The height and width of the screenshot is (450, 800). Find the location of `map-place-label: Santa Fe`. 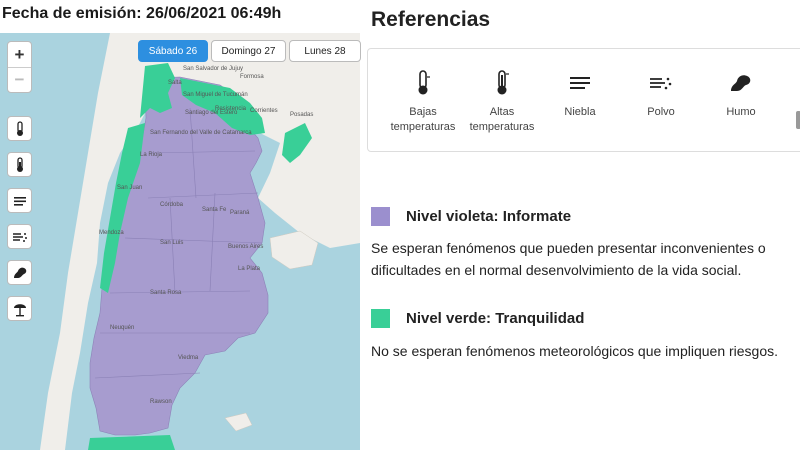

map-place-label: Santa Fe is located at coordinates (214, 210).